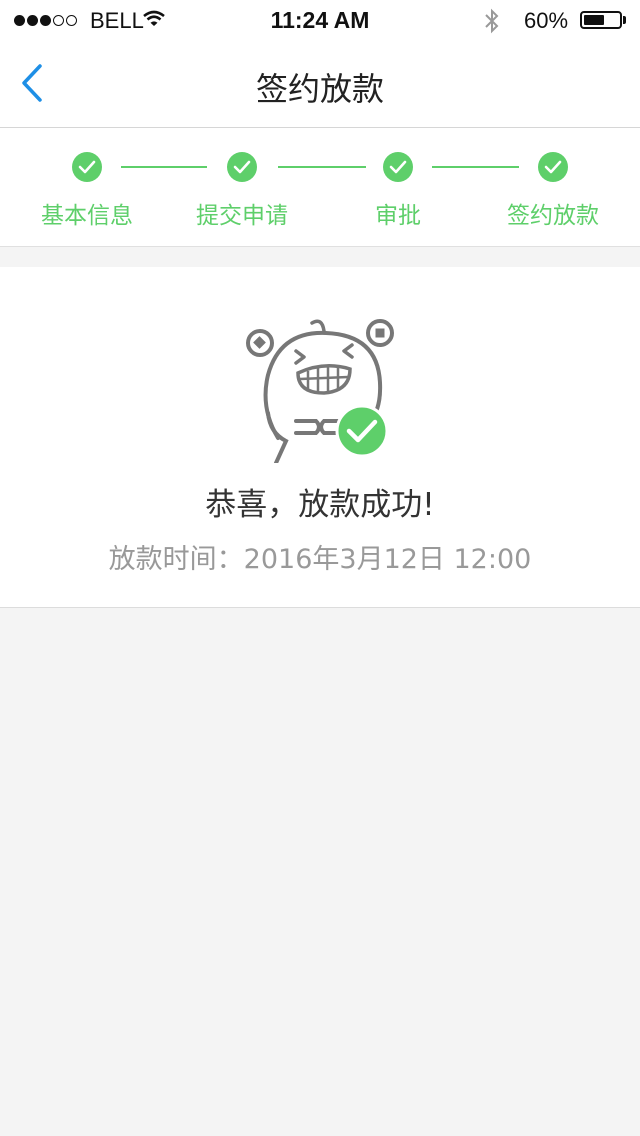  Describe the element at coordinates (320, 505) in the screenshot. I see `success-message: 恭喜，放款成功!` at that location.